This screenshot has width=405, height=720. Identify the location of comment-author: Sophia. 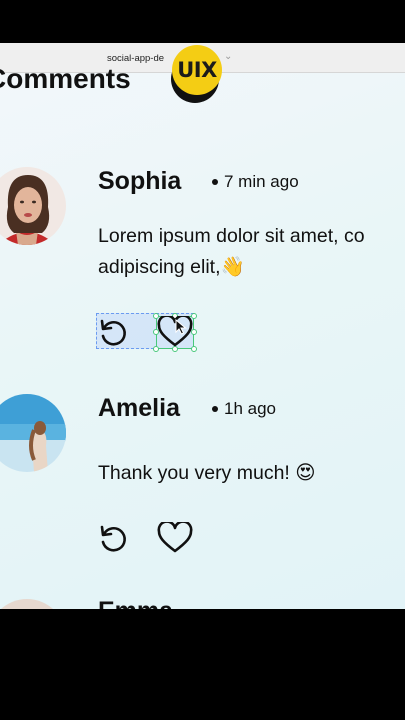
(139, 181).